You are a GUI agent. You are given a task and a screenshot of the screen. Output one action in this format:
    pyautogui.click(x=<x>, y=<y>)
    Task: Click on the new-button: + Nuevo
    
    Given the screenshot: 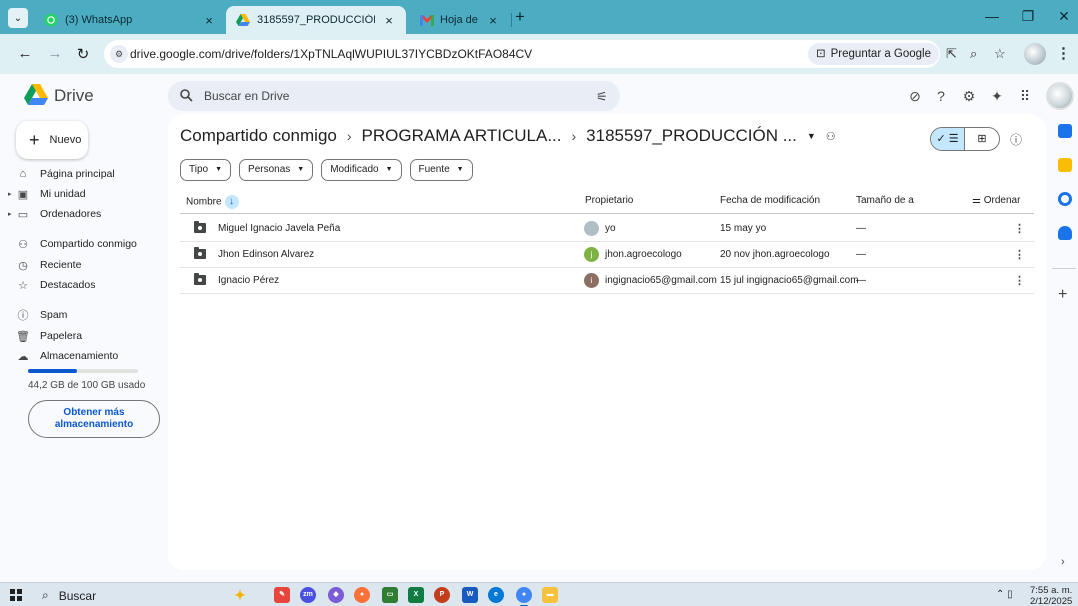 What is the action you would take?
    pyautogui.click(x=52, y=140)
    